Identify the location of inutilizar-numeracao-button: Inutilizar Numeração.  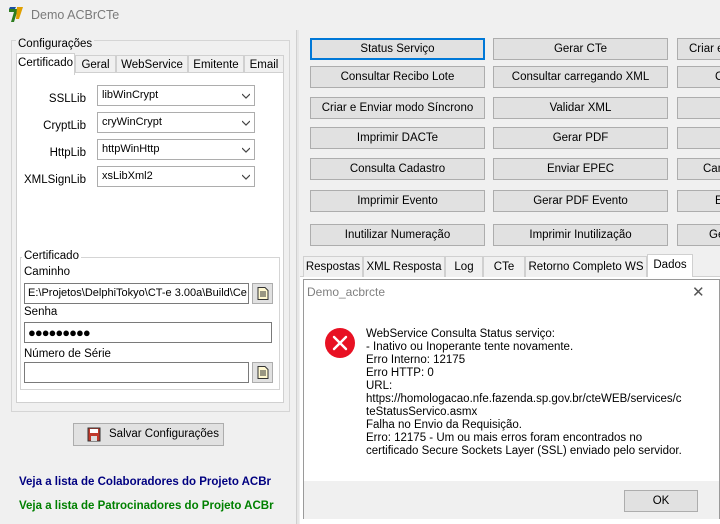
(397, 235).